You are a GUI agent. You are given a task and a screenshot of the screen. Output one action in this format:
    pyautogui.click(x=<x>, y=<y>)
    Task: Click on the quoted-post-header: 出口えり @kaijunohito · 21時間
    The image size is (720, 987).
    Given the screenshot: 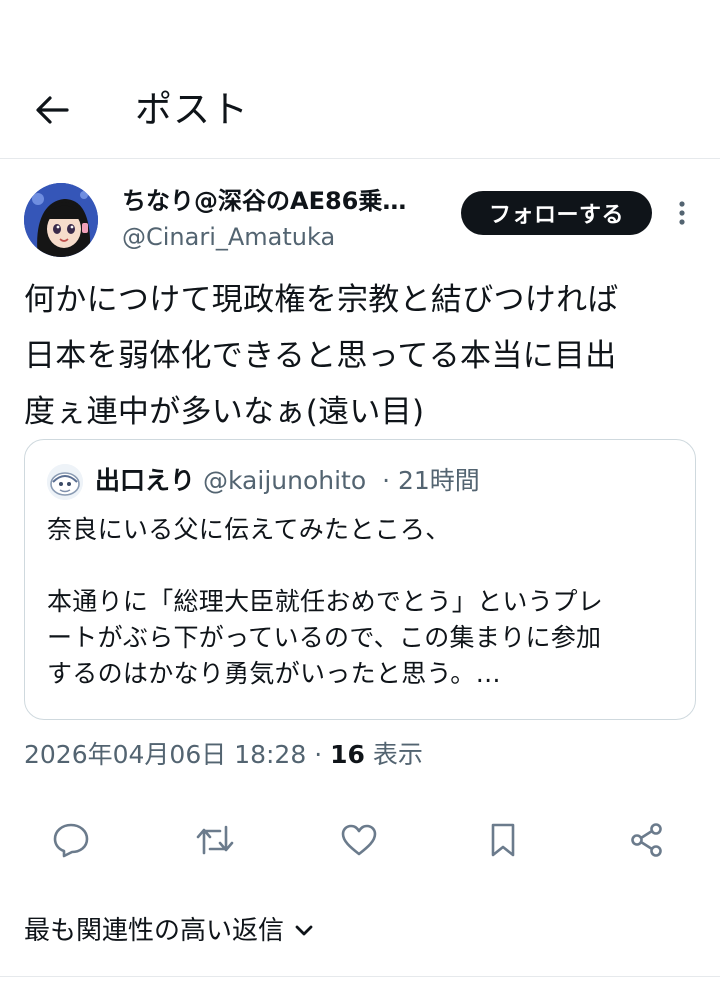 What is the action you would take?
    pyautogui.click(x=287, y=481)
    